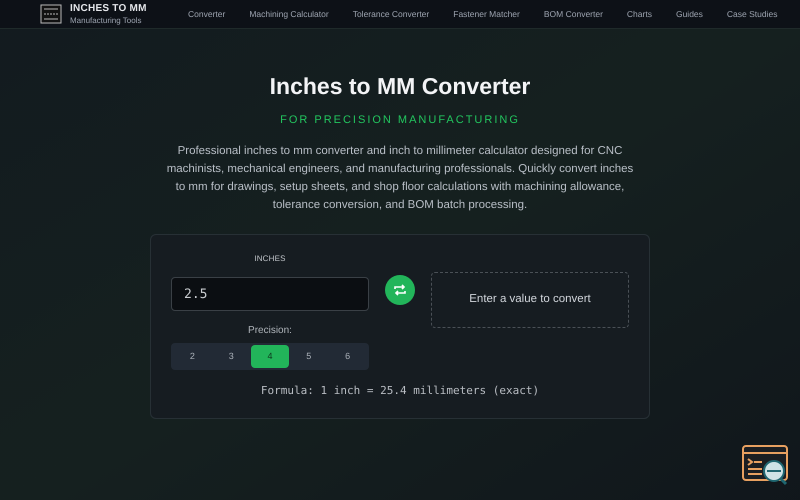 This screenshot has height=500, width=800. What do you see at coordinates (639, 14) in the screenshot?
I see `nav-link: Charts` at bounding box center [639, 14].